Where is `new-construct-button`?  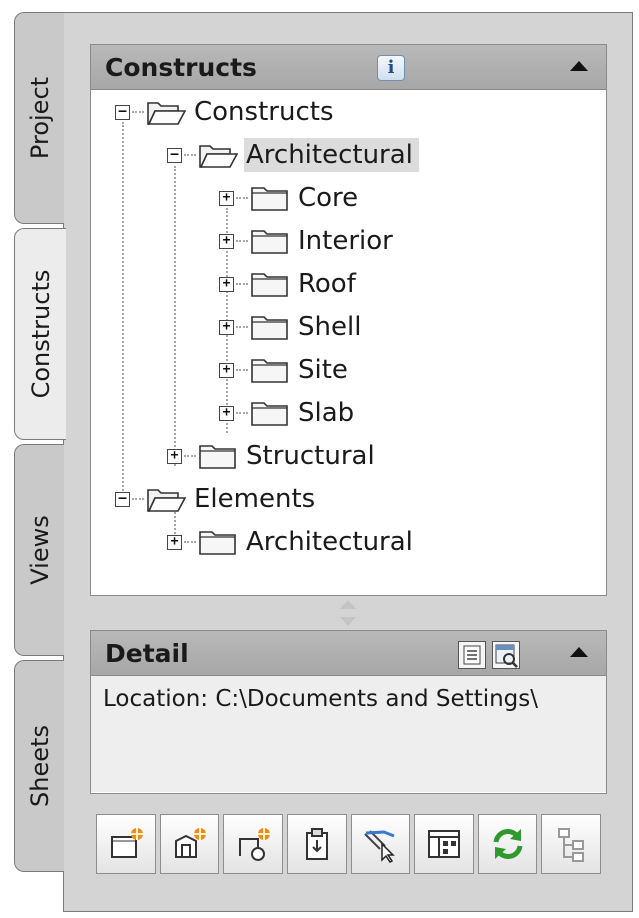 new-construct-button is located at coordinates (189, 844).